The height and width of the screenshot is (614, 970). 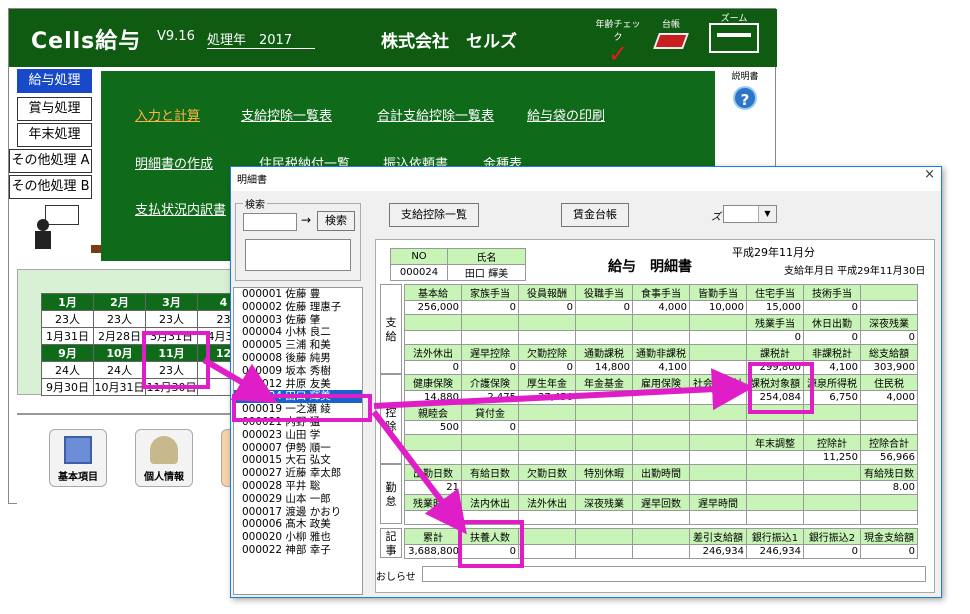 I want to click on zoom-select: ▼, so click(x=750, y=214).